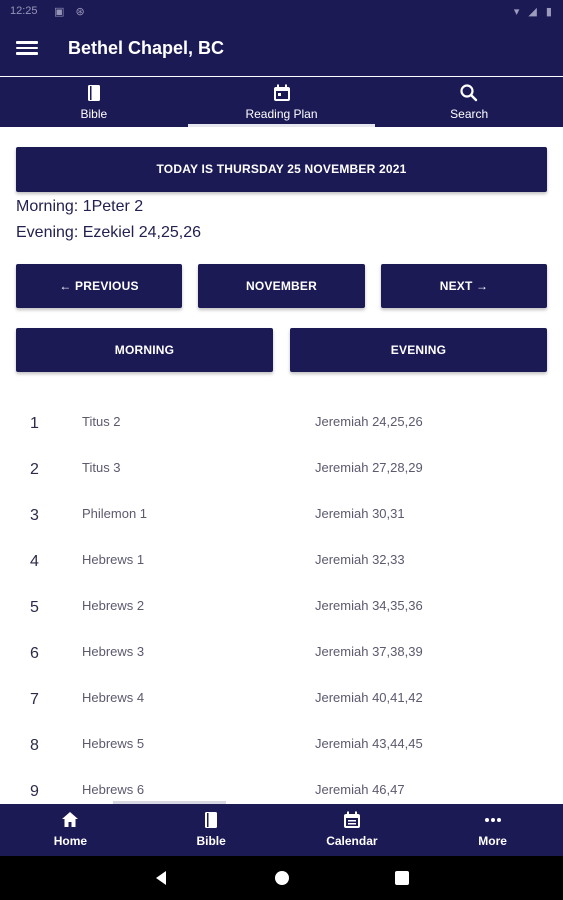 The image size is (563, 900). Describe the element at coordinates (27, 49) in the screenshot. I see `menu-icon` at that location.